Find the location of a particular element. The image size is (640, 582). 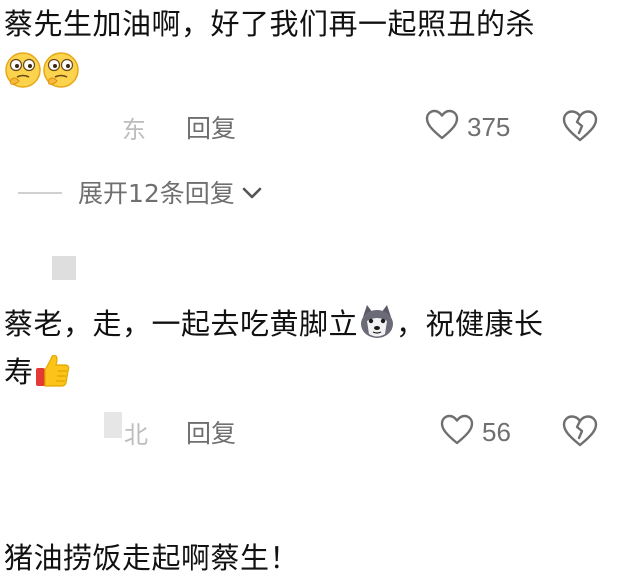

comment-1-body: 蔡先生加油啊，好了我们再一起照丑的杀 is located at coordinates (270, 24).